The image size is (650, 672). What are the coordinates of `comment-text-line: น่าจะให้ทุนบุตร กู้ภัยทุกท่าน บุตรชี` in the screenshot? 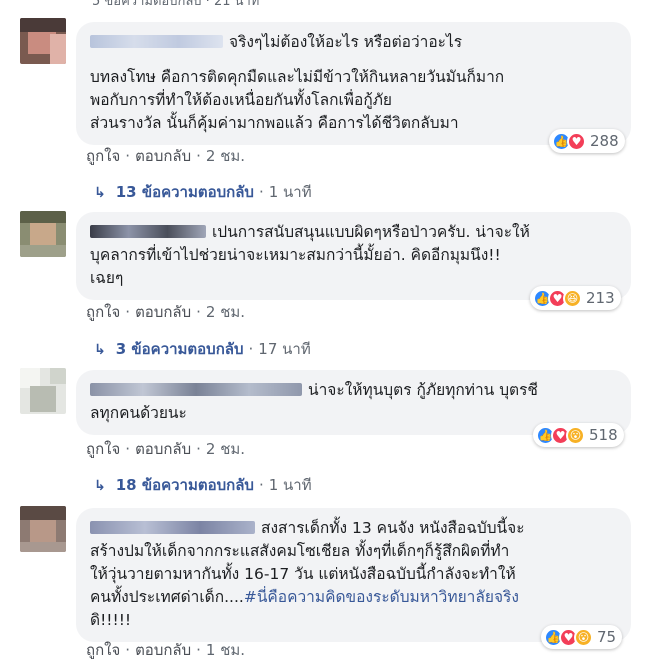 It's located at (423, 390).